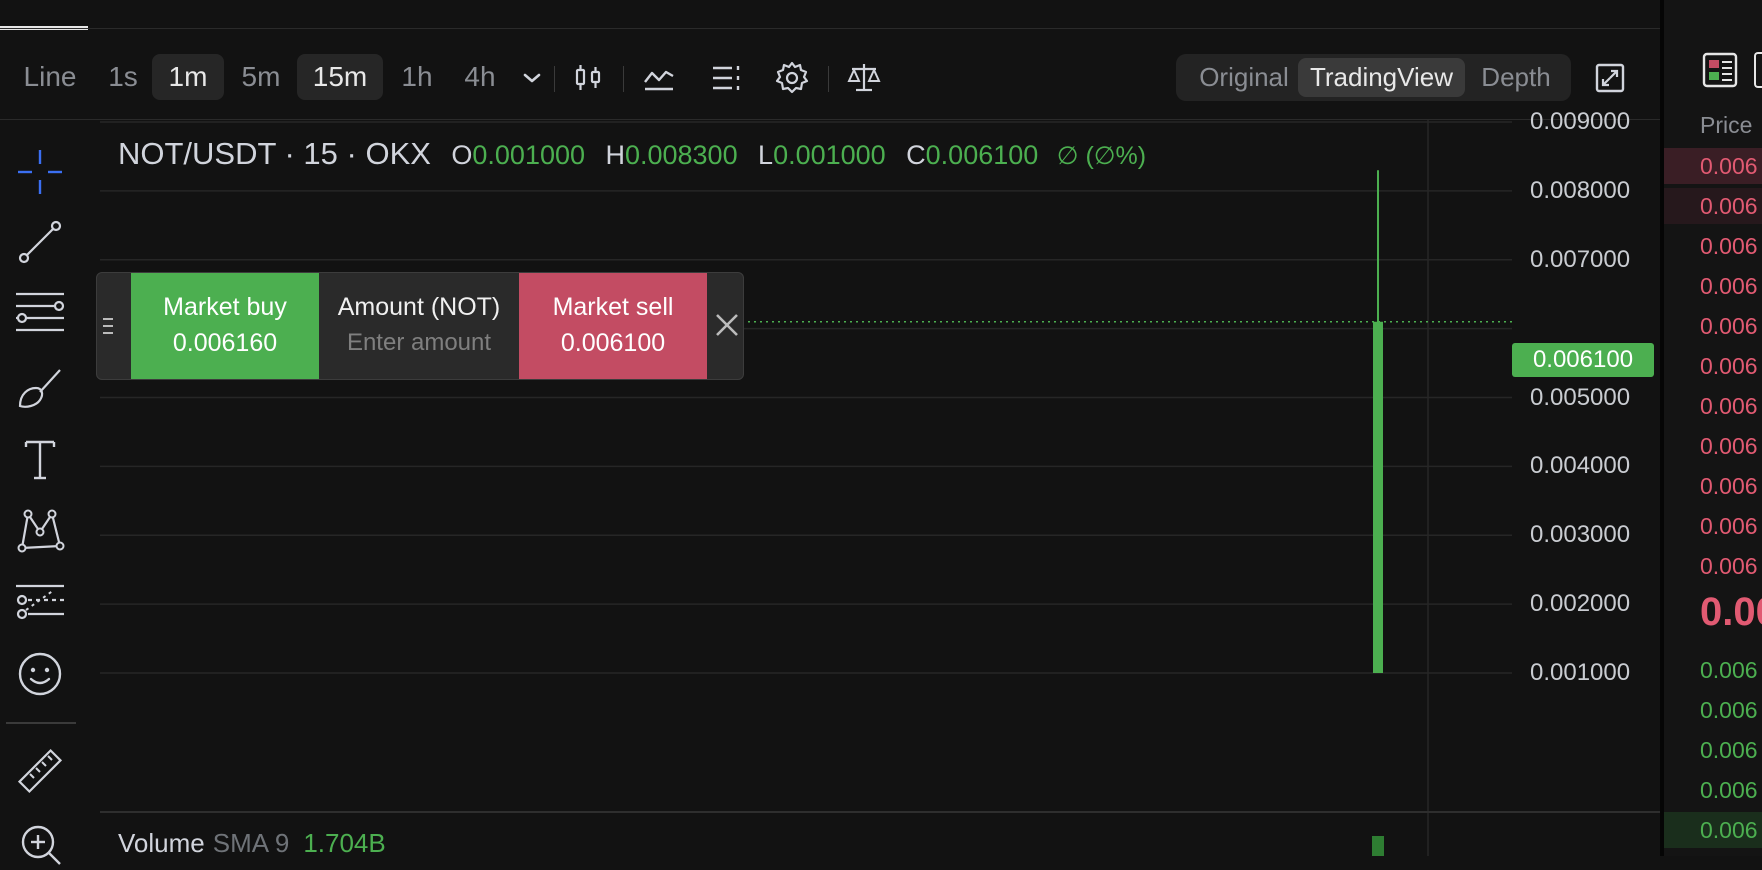 This screenshot has width=1762, height=870. What do you see at coordinates (108, 327) in the screenshot?
I see `drag-handle-icon` at bounding box center [108, 327].